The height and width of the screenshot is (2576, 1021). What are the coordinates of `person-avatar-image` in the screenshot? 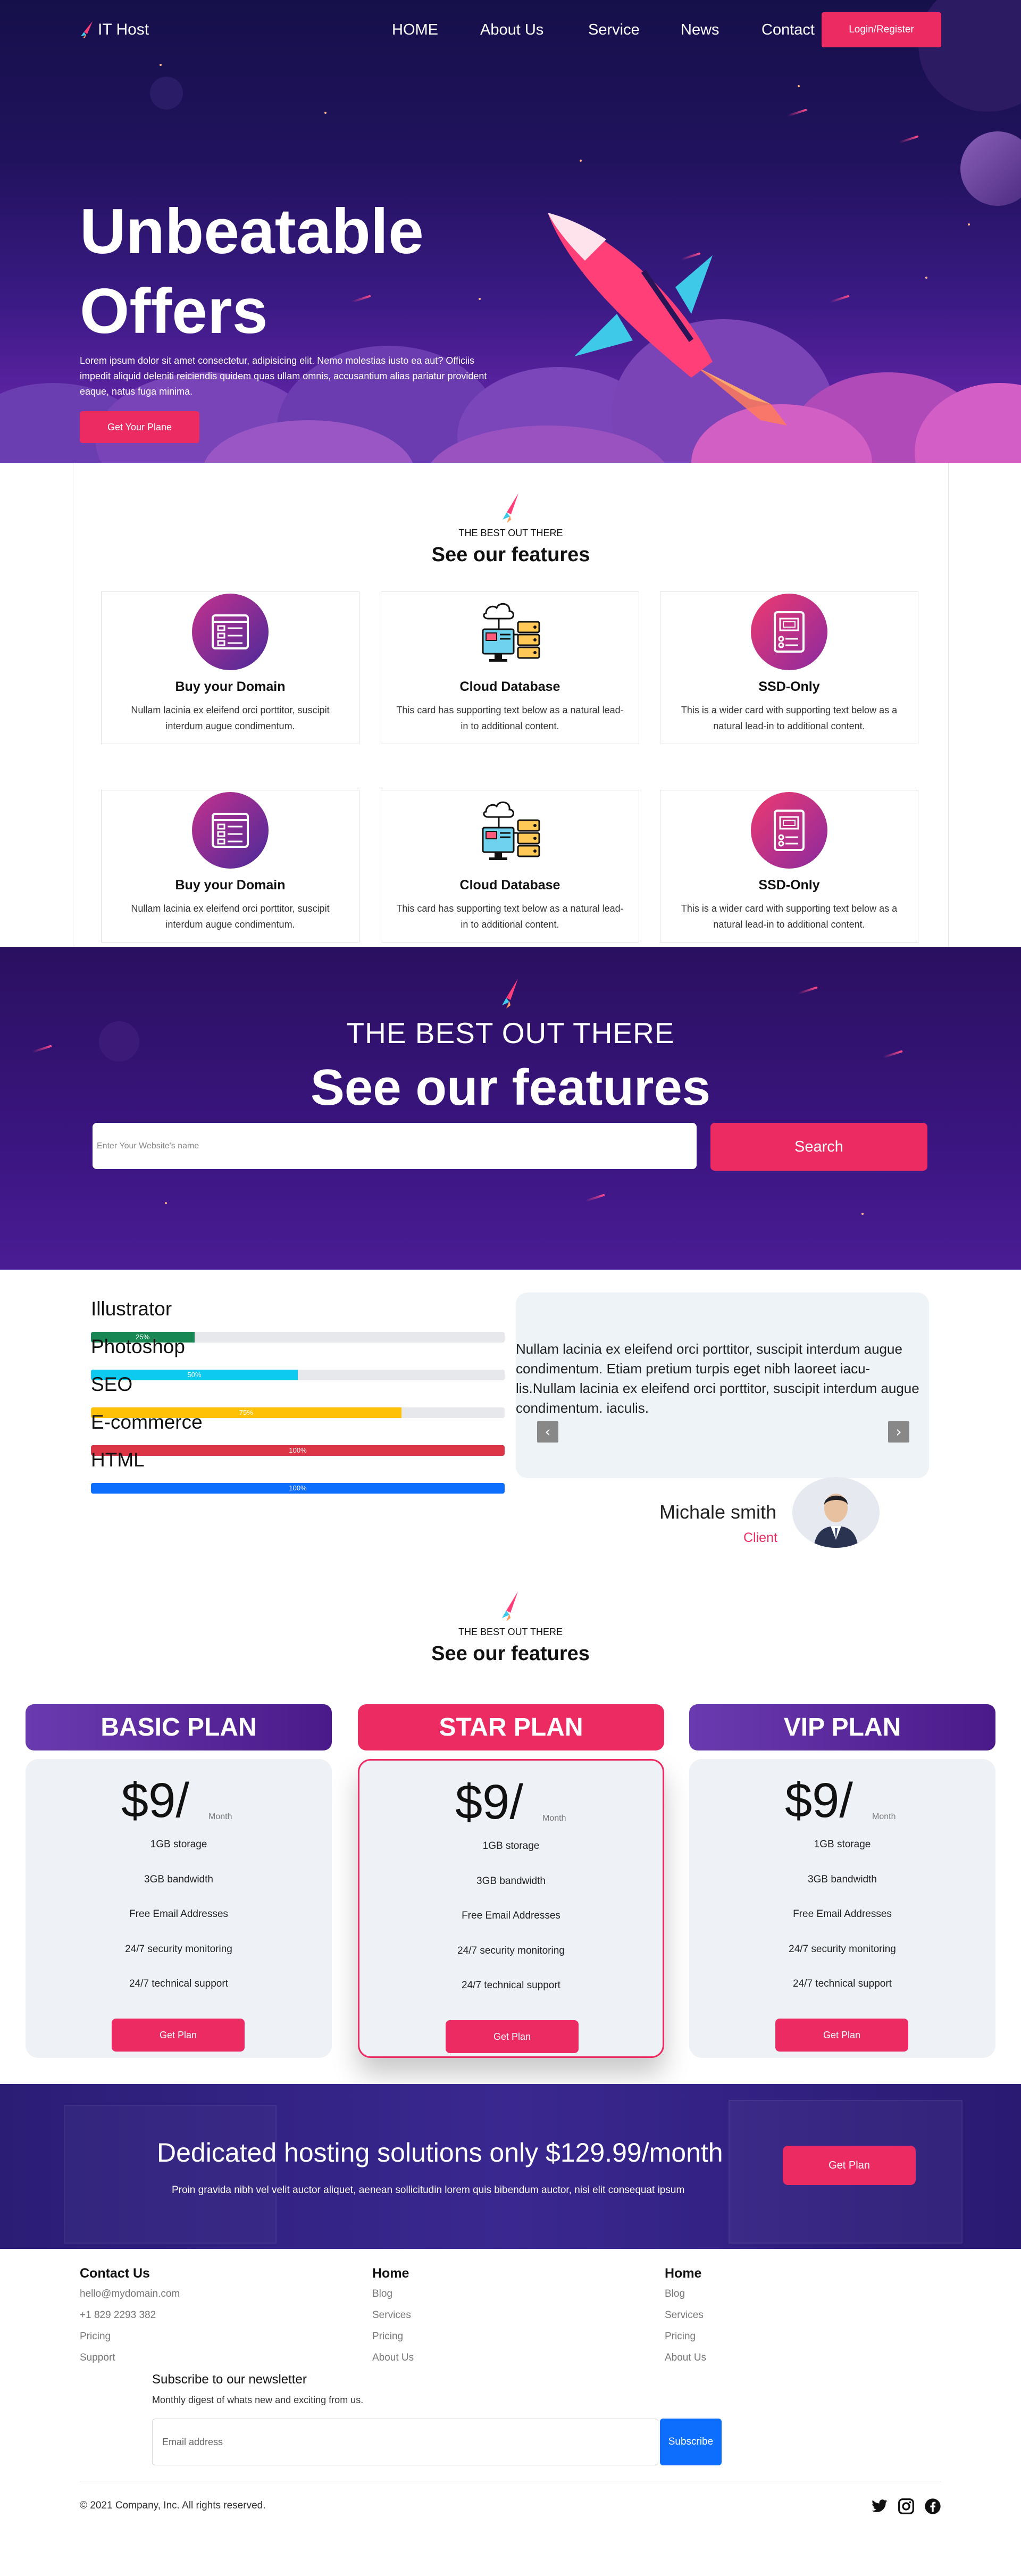 It's located at (836, 1512).